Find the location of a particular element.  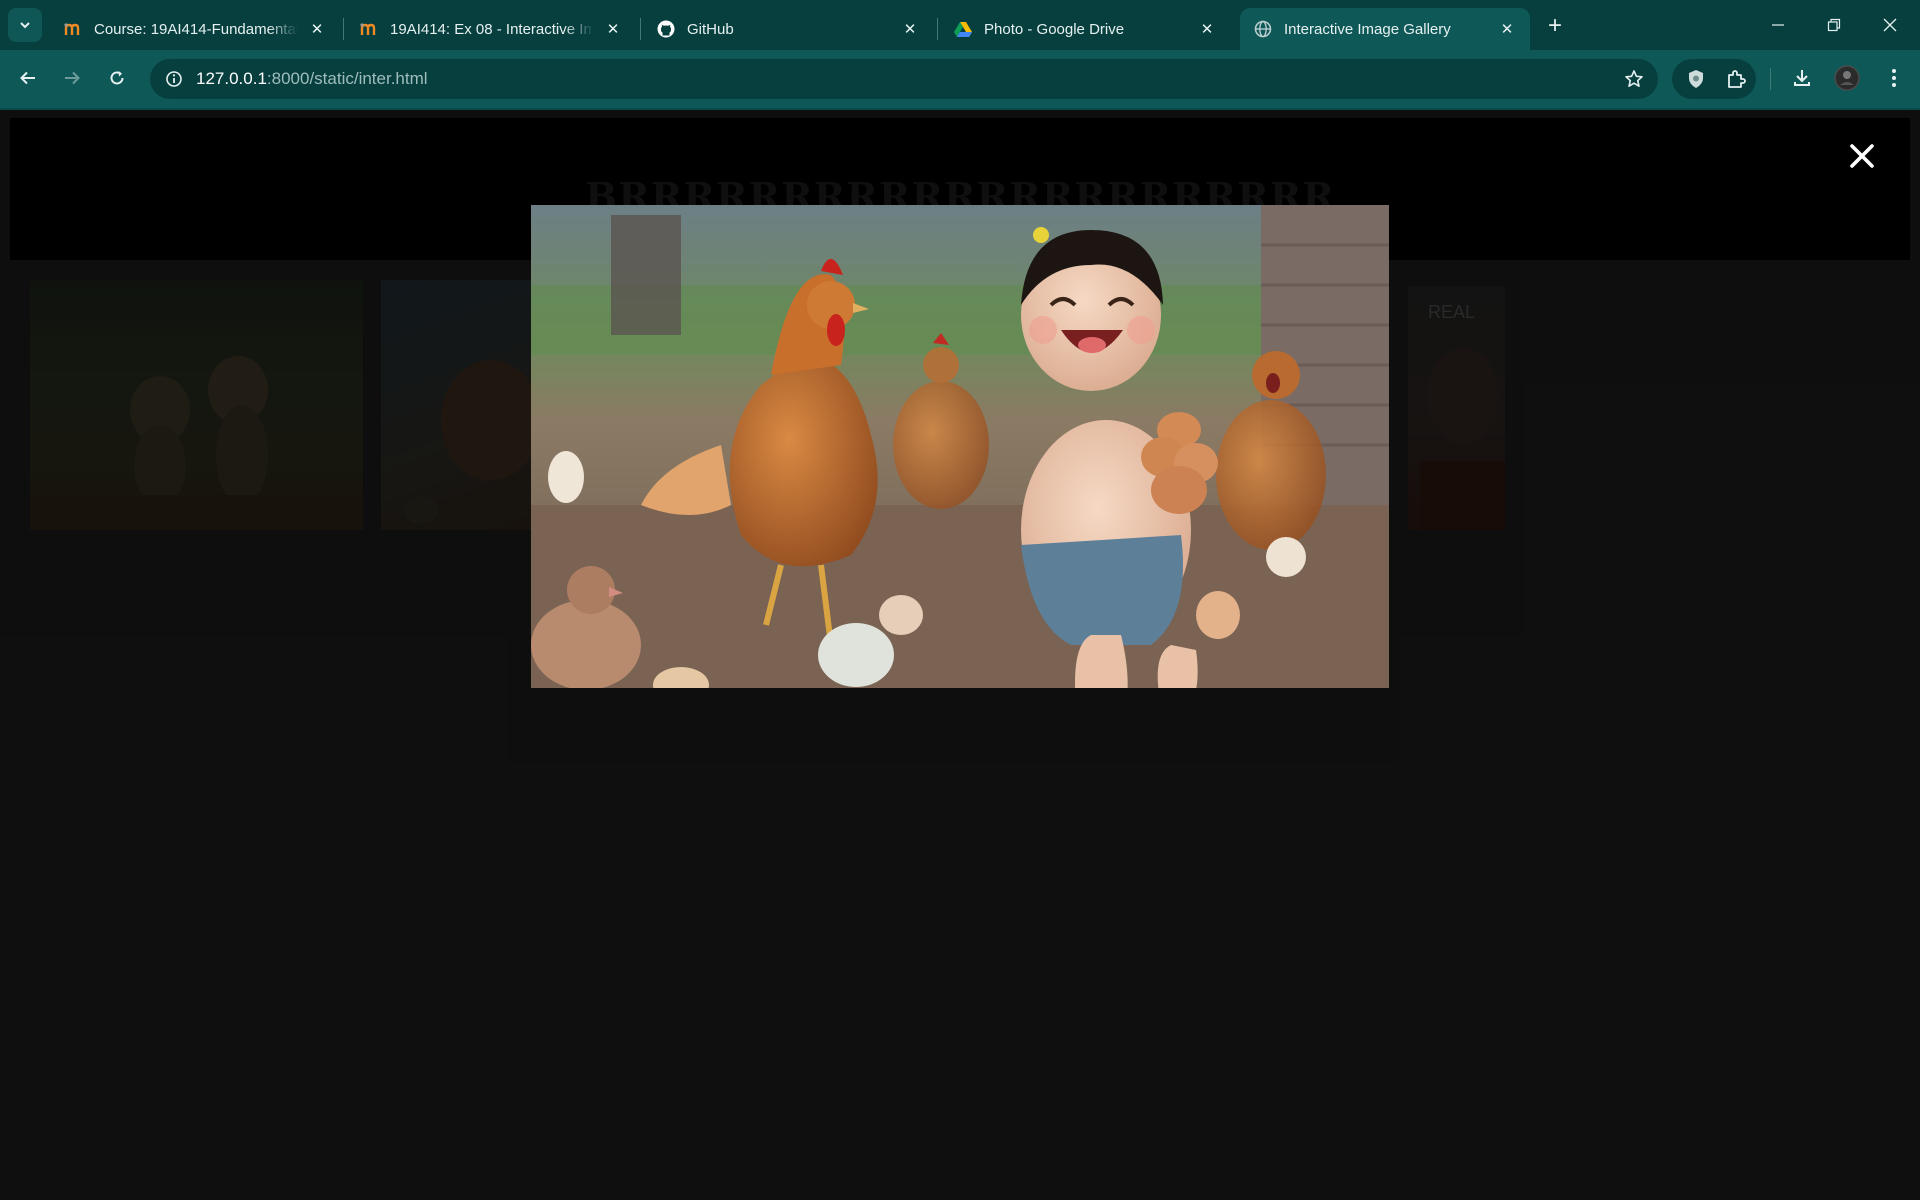

shield-extension-button is located at coordinates (1696, 79).